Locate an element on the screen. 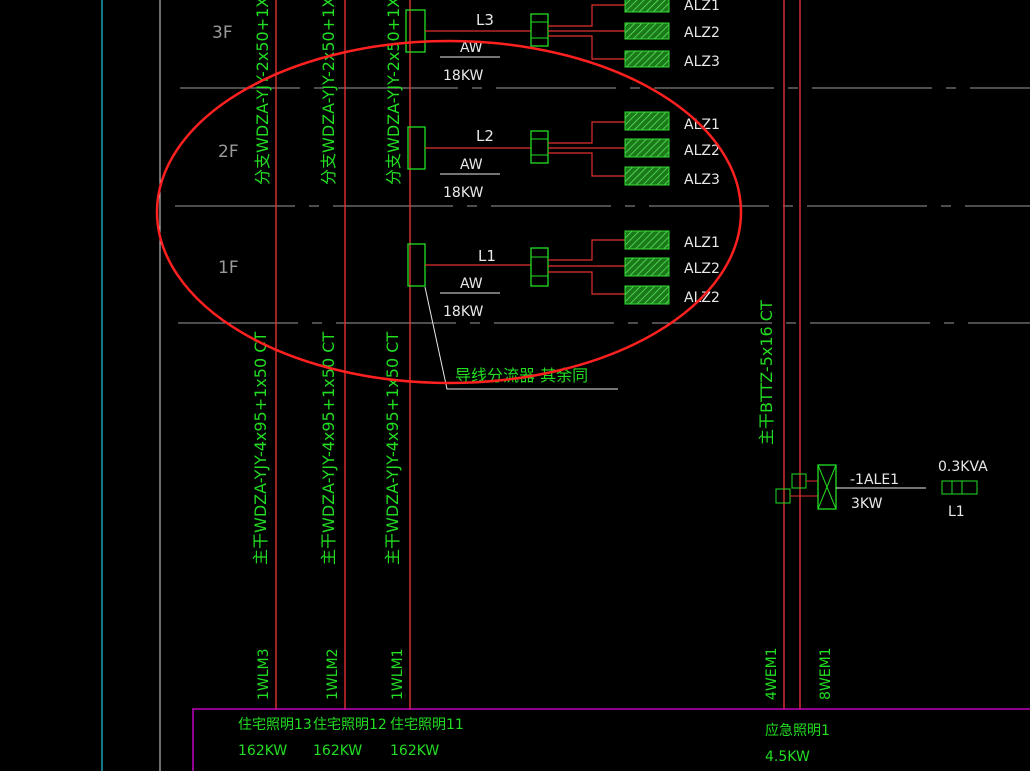 This screenshot has width=1030, height=771. circuit-id: 1WLM3 is located at coordinates (264, 674).